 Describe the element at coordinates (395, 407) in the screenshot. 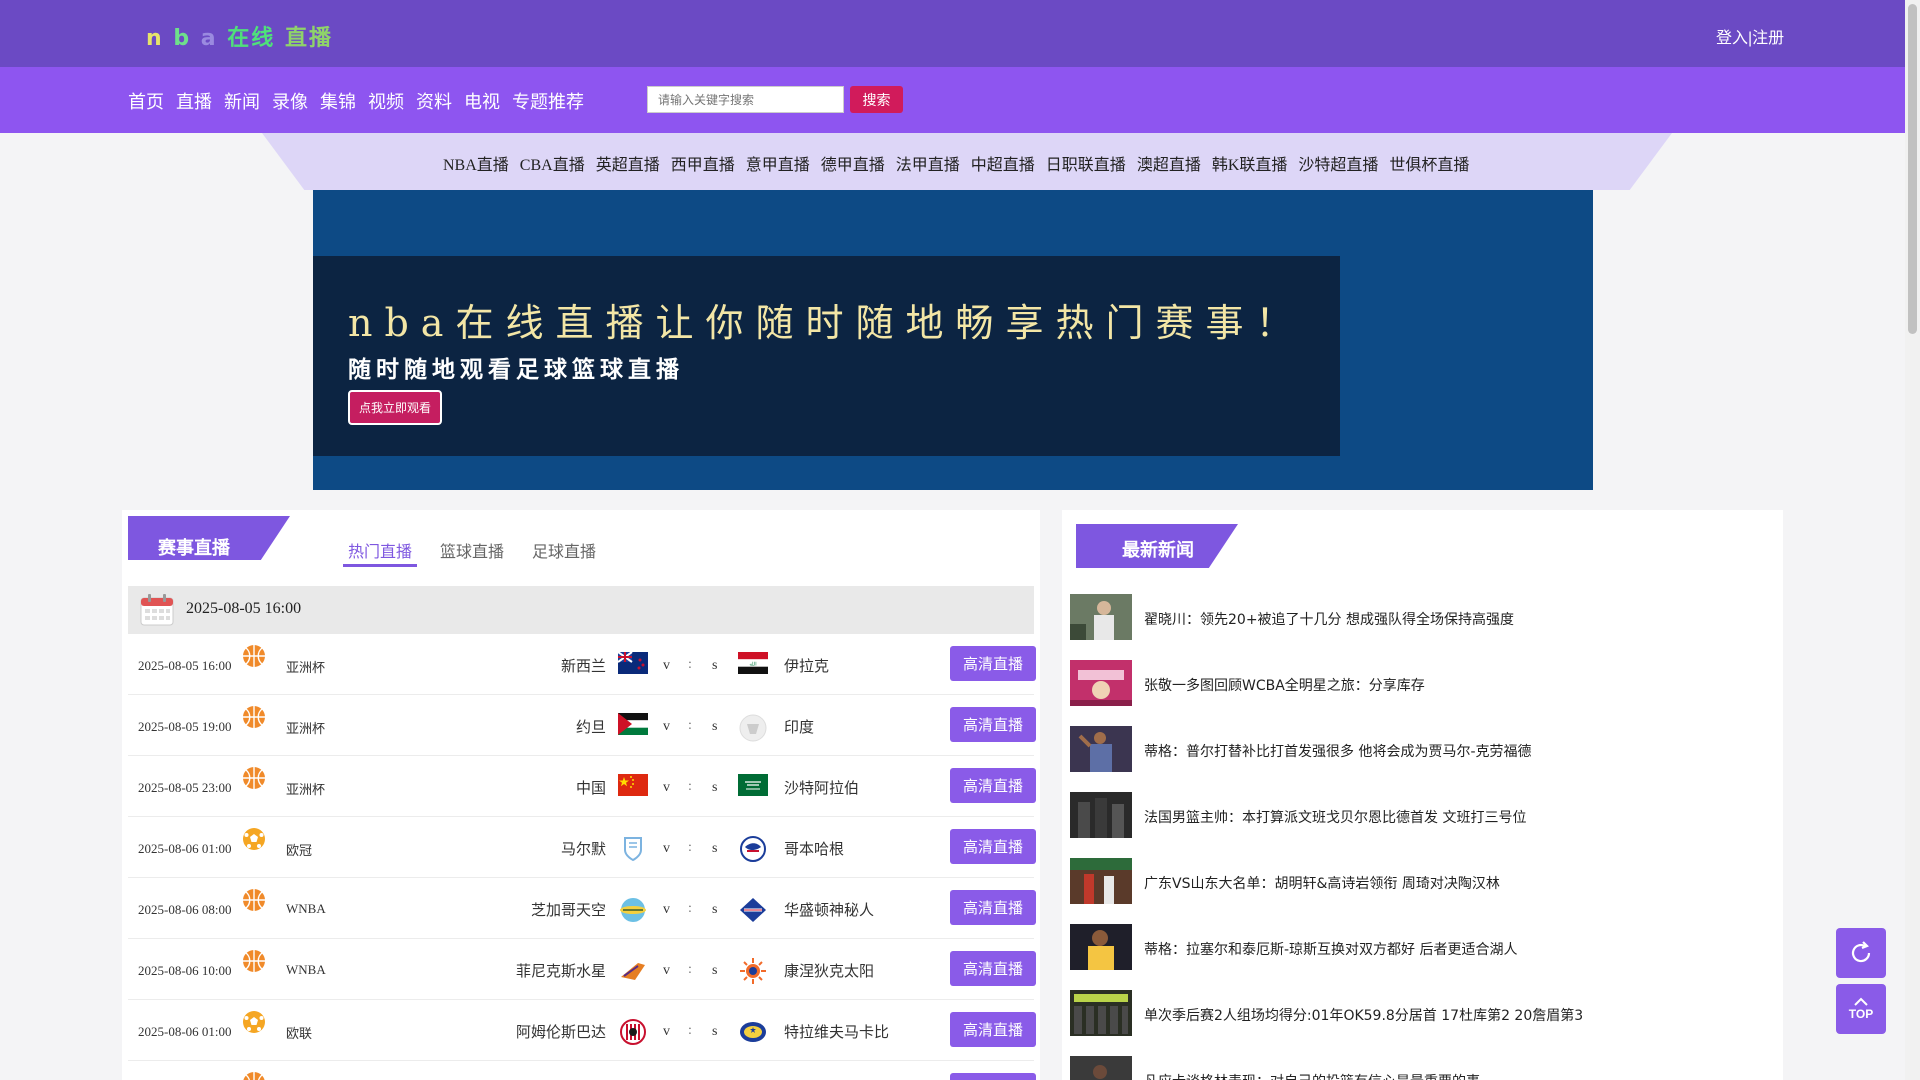

I see `watch-now-button: 点我立即观看` at that location.